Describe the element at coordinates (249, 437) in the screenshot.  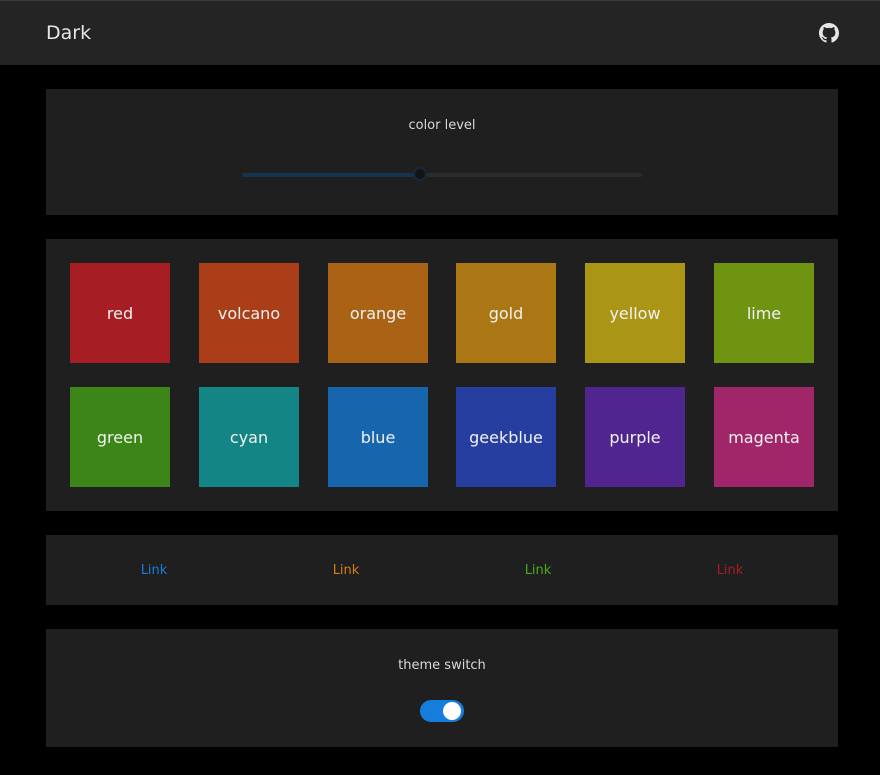
I see `color-swatch-cyan: cyan` at that location.